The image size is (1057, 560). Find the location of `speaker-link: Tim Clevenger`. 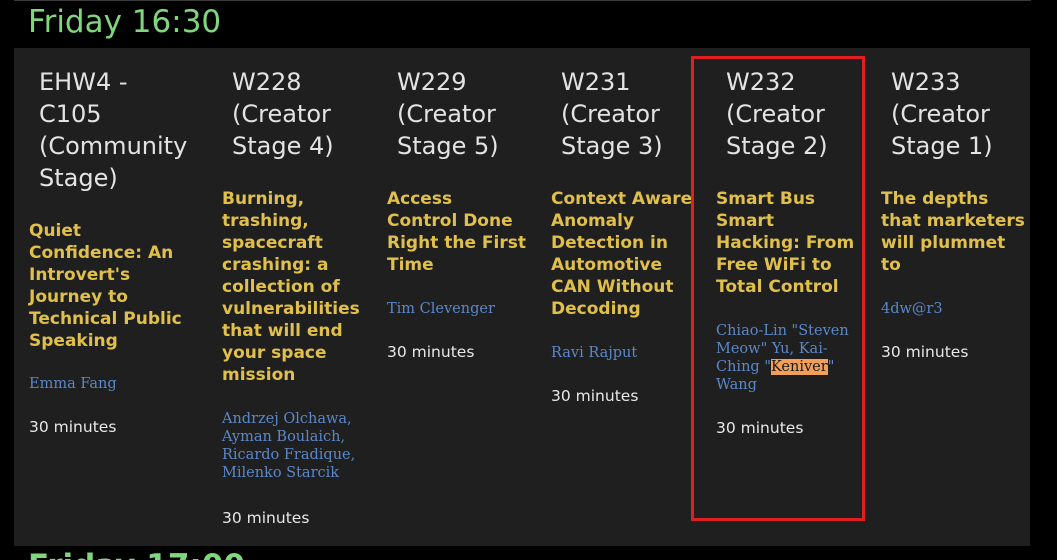

speaker-link: Tim Clevenger is located at coordinates (456, 309).